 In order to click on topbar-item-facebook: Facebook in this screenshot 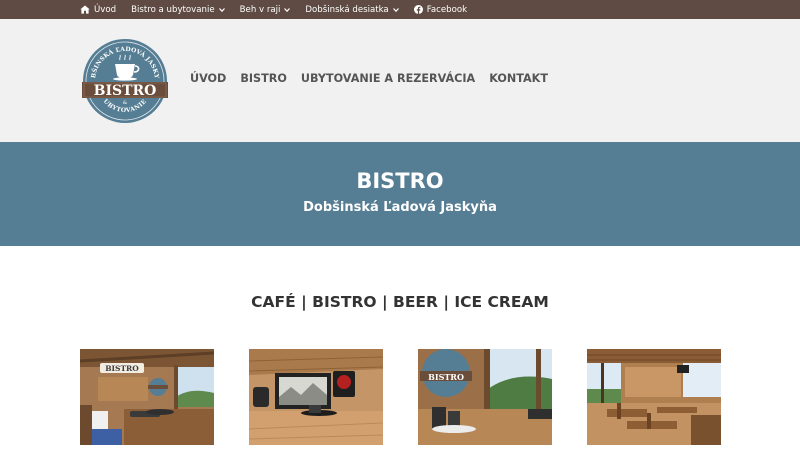, I will do `click(440, 9)`.